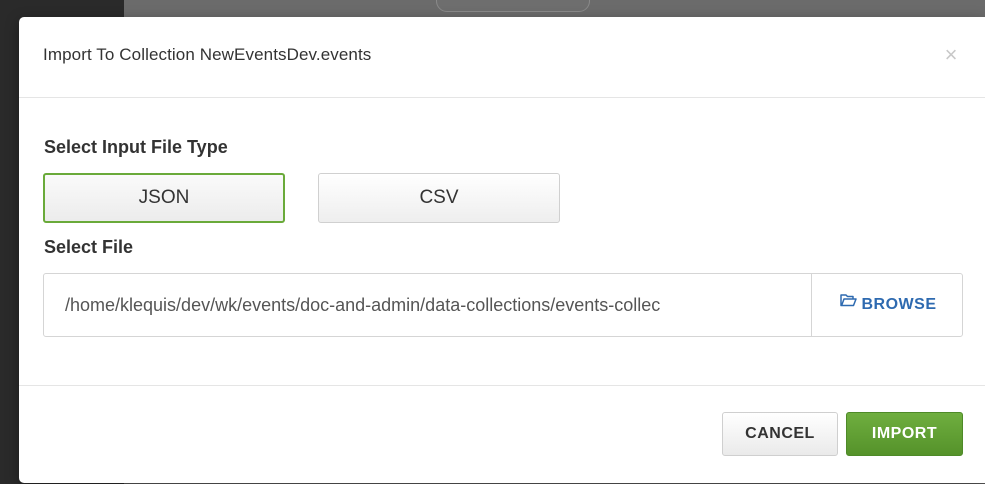 The height and width of the screenshot is (484, 985). Describe the element at coordinates (136, 147) in the screenshot. I see `file-type-label: Select Input File Type` at that location.